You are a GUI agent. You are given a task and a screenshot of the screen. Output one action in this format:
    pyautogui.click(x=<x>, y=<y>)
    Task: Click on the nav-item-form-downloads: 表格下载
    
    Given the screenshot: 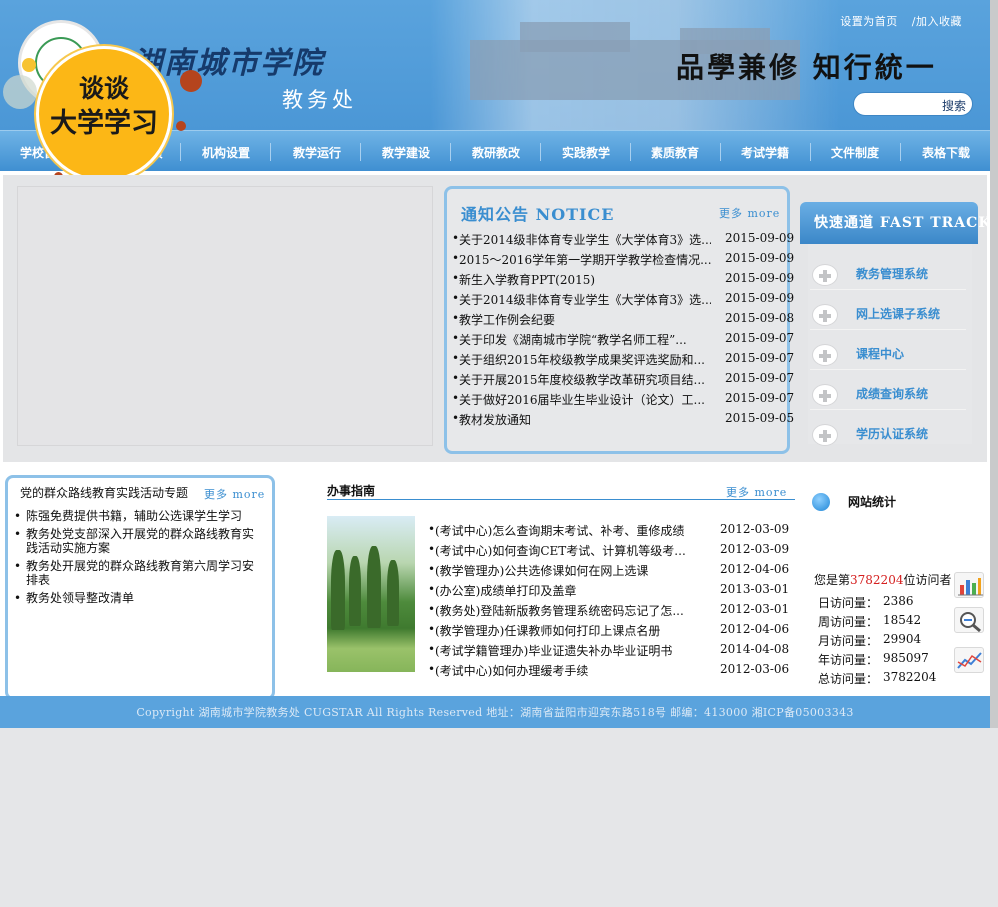 What is the action you would take?
    pyautogui.click(x=946, y=152)
    